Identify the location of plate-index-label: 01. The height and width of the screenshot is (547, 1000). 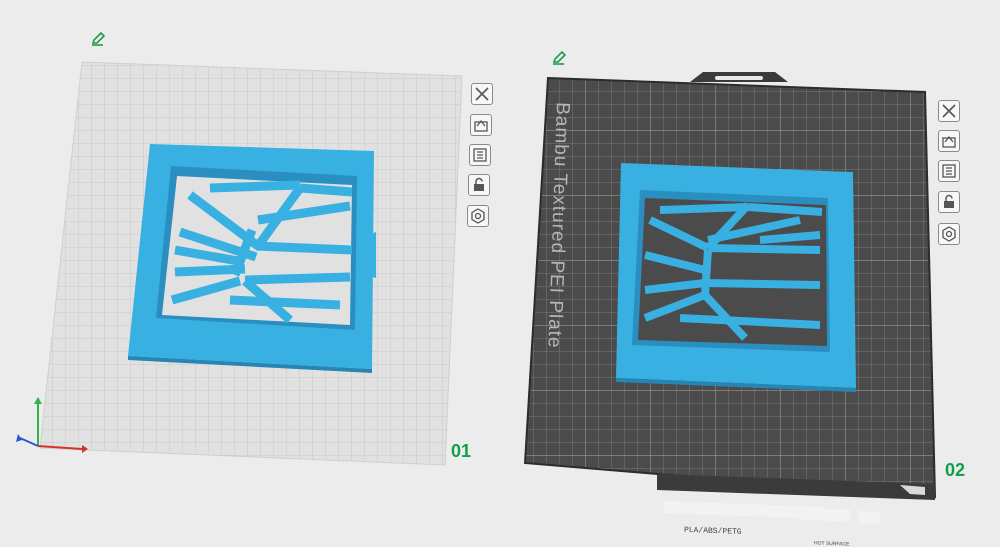
(461, 451).